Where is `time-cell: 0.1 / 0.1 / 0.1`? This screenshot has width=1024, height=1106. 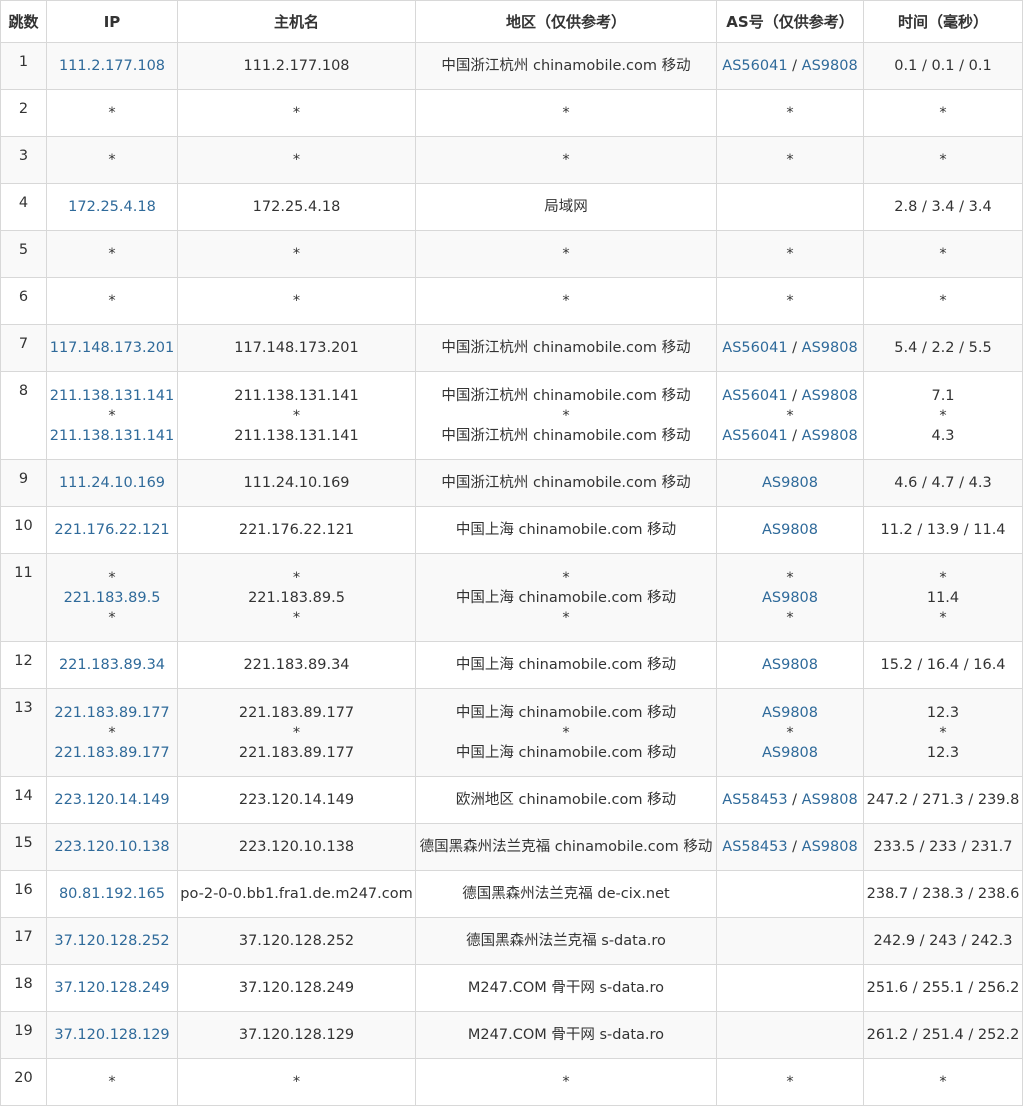 time-cell: 0.1 / 0.1 / 0.1 is located at coordinates (943, 66).